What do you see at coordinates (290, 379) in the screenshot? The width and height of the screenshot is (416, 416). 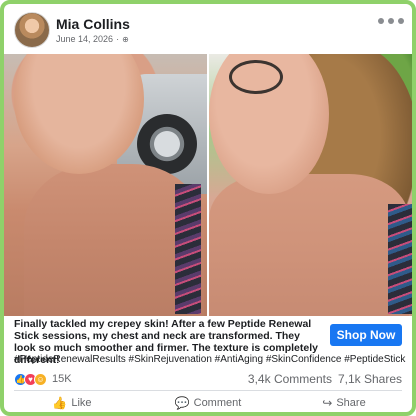 I see `comments-count: 3,4k Comments` at bounding box center [290, 379].